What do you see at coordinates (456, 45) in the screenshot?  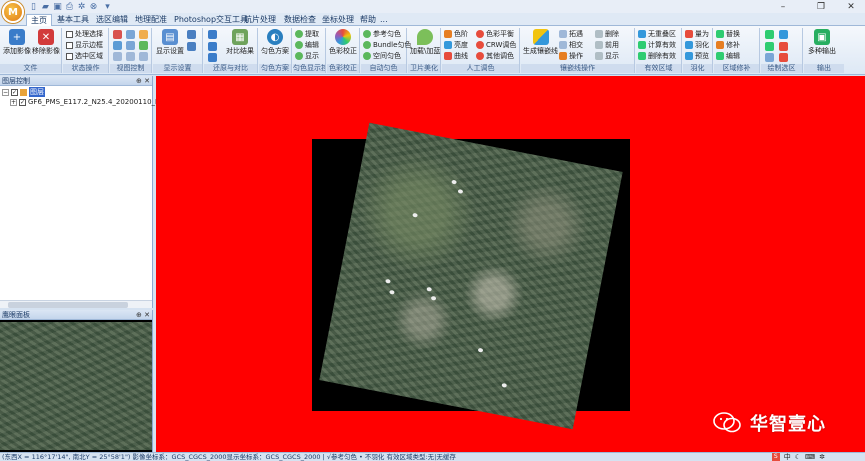 I see `brightness-button: 亮度` at bounding box center [456, 45].